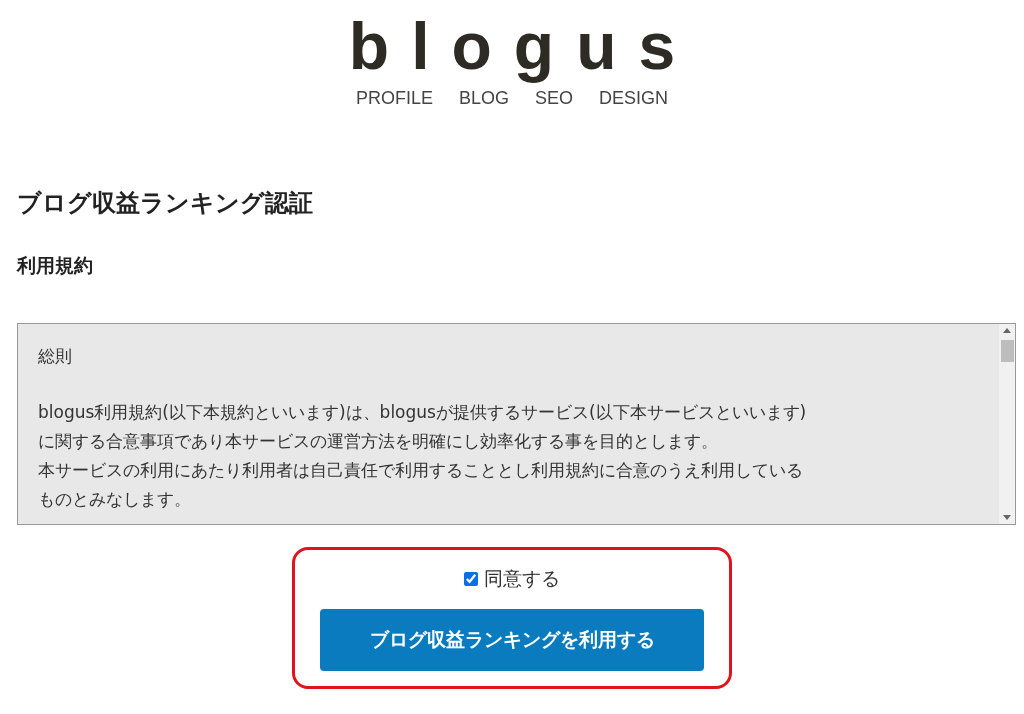  I want to click on terms-text-line: 本サービスの利用にあたり利用者は自己責任で利用することとし利用規約に合意のうえ利用している, so click(420, 470).